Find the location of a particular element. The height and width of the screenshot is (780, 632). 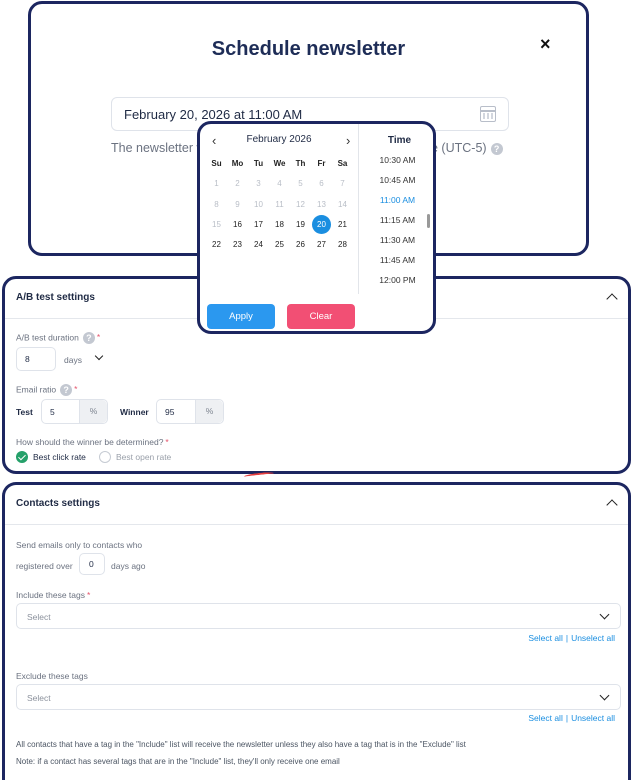

day-cell: 16 is located at coordinates (237, 225).